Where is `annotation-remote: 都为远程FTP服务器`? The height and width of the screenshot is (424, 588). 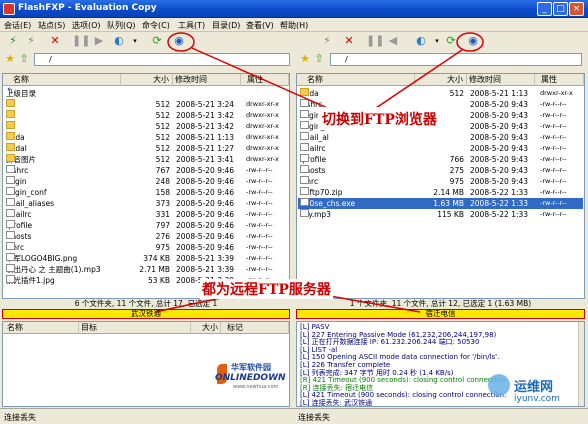
annotation-remote: 都为远程FTP服务器 is located at coordinates (266, 289).